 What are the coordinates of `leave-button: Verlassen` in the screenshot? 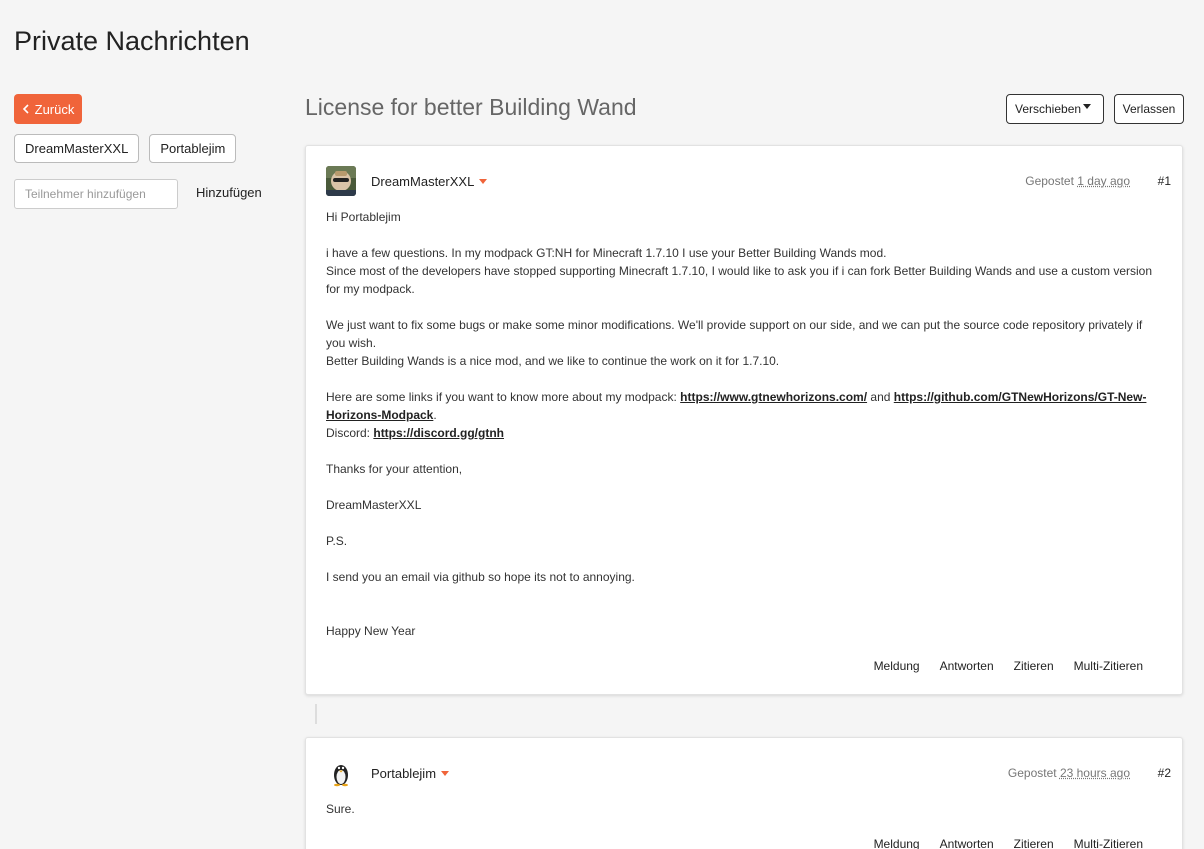 It's located at (1149, 109).